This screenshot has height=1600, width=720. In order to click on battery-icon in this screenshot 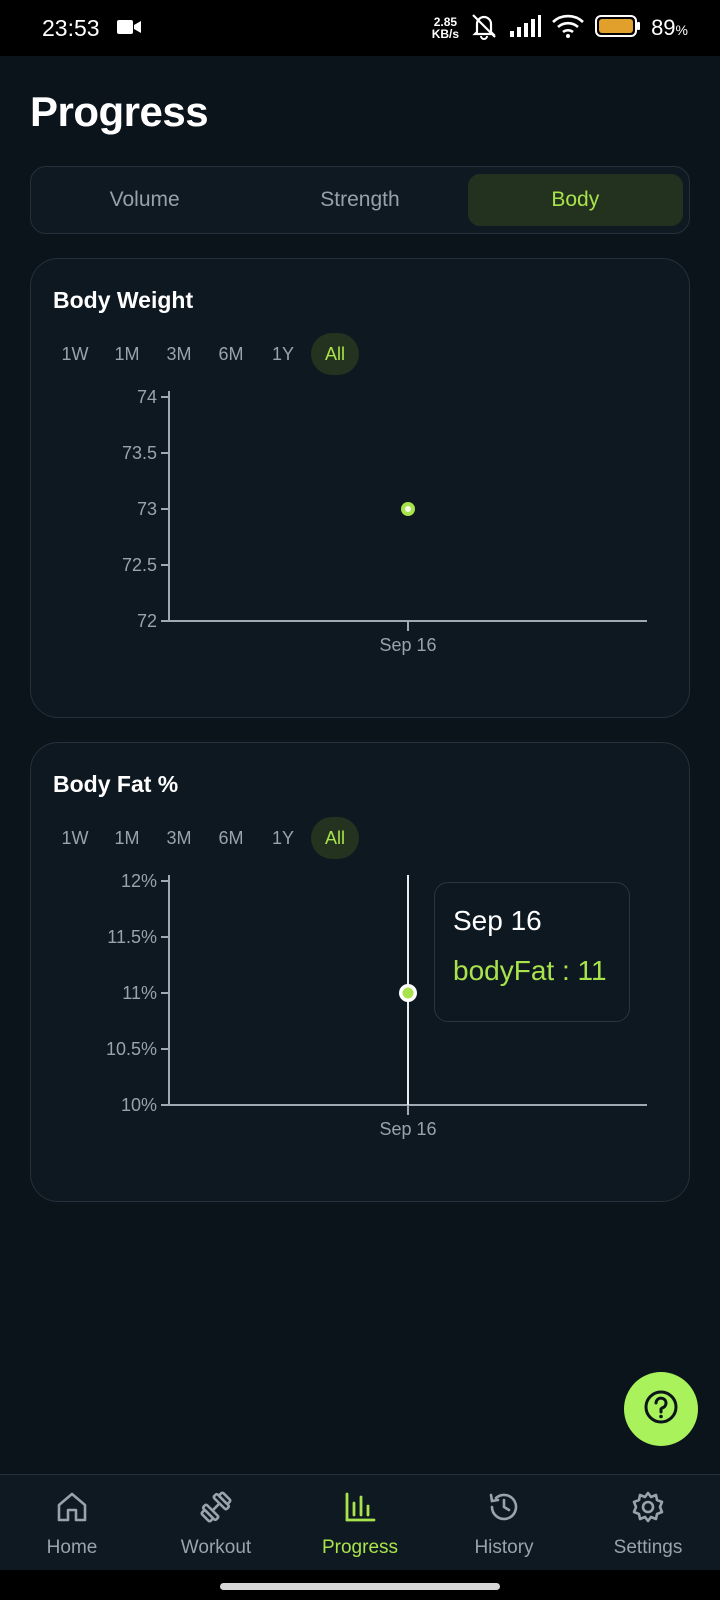, I will do `click(618, 28)`.